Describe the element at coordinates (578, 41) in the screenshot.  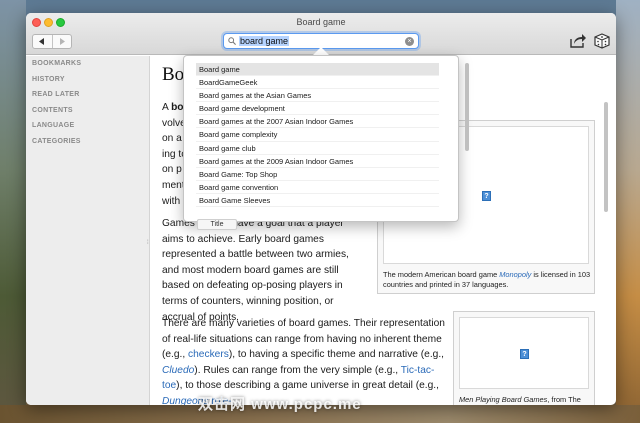
I see `share-icon` at that location.